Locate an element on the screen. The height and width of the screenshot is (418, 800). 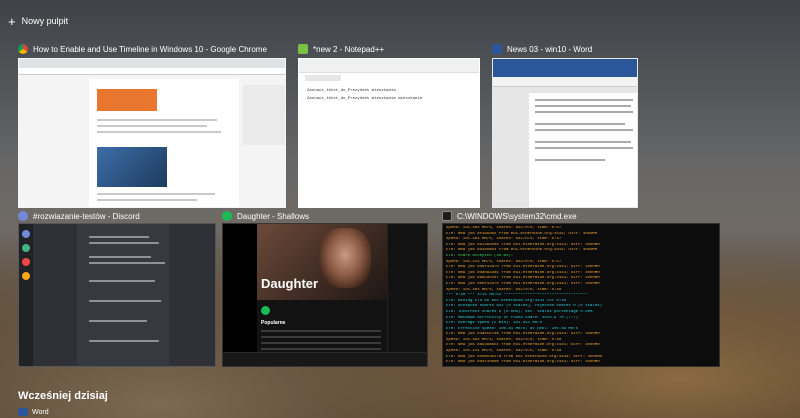
window-word: News 03 - win10 - Word is located at coordinates (565, 125).